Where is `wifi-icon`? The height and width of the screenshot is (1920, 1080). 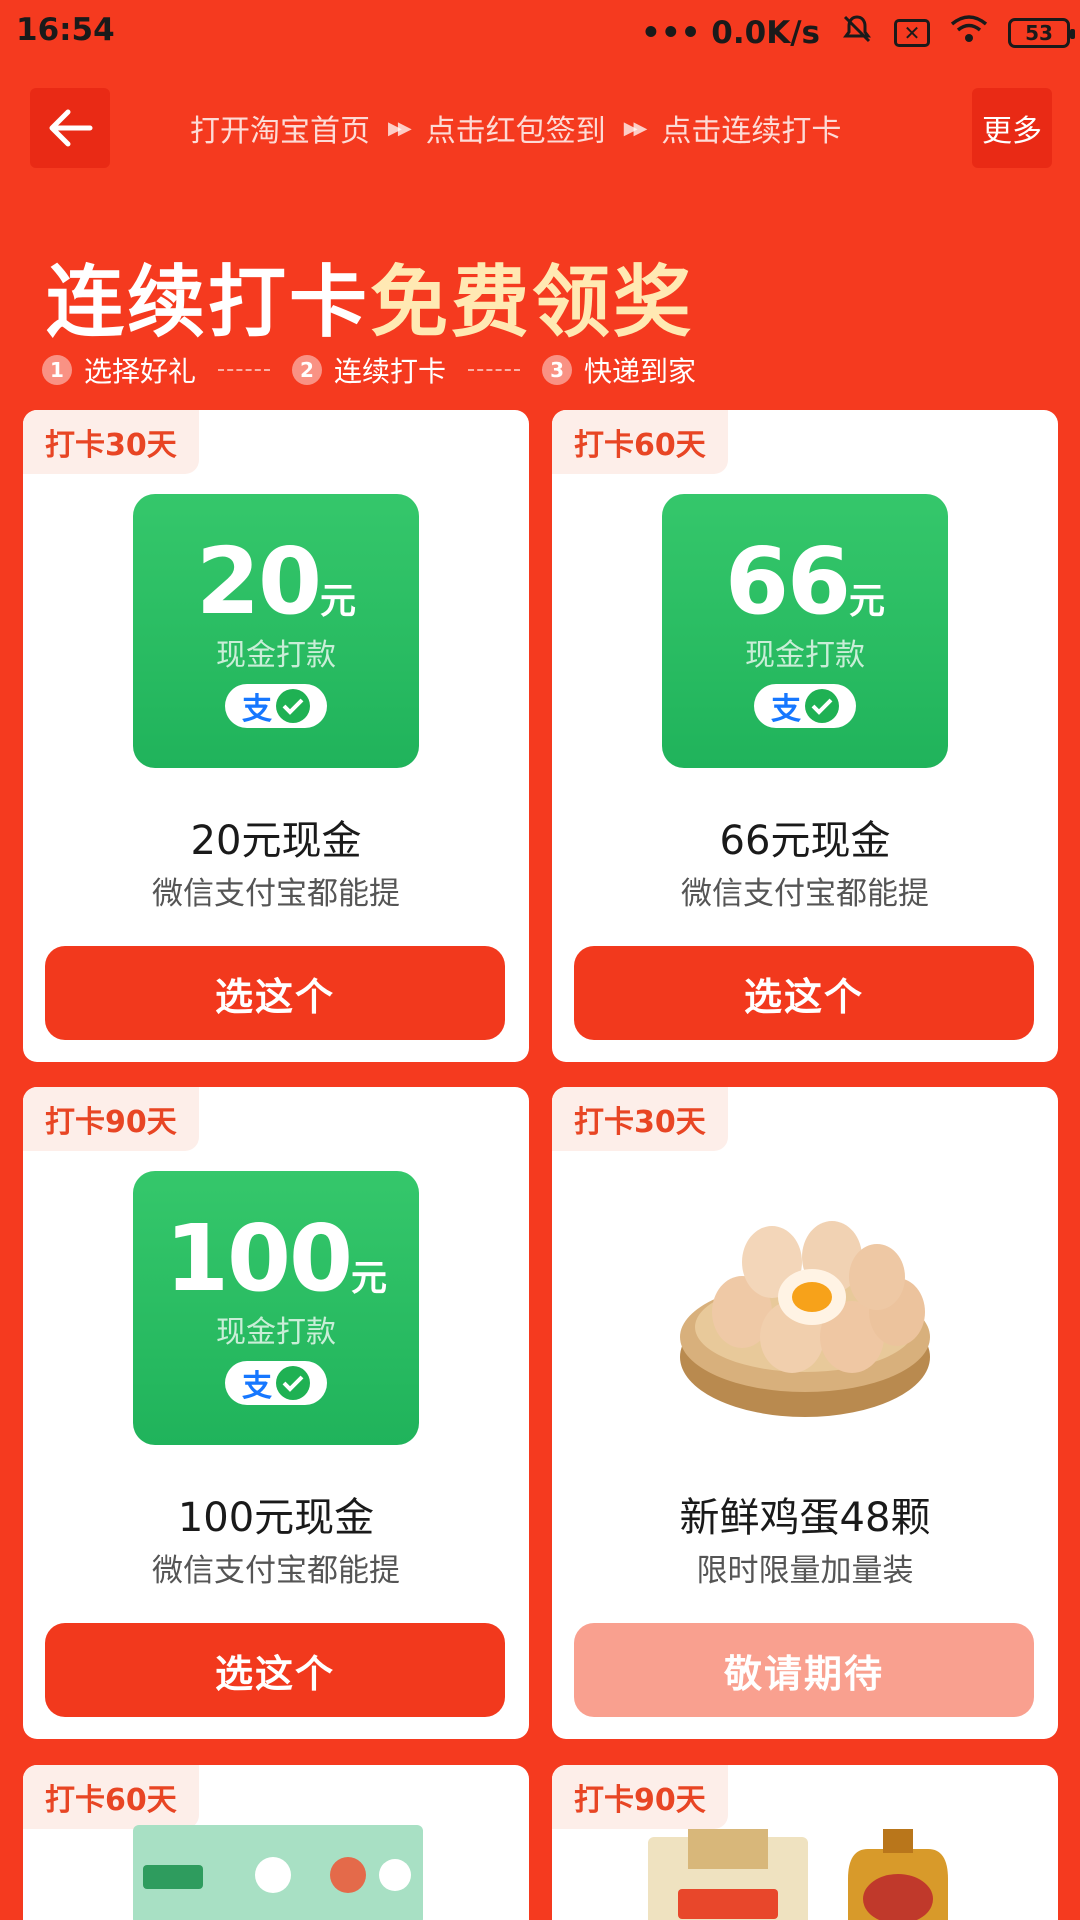 wifi-icon is located at coordinates (969, 33).